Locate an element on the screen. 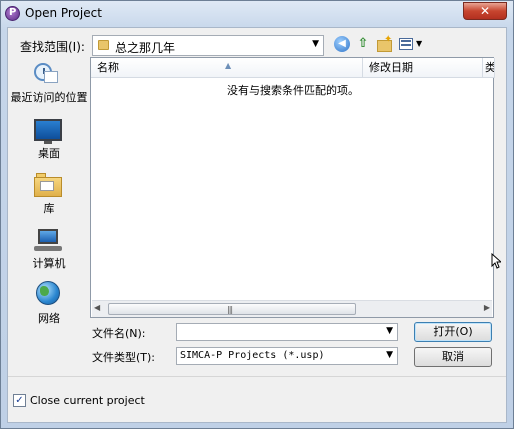 The height and width of the screenshot is (429, 514). column-header-label: 名称 is located at coordinates (108, 67).